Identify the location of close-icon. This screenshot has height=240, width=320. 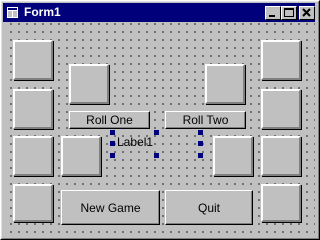
(306, 12).